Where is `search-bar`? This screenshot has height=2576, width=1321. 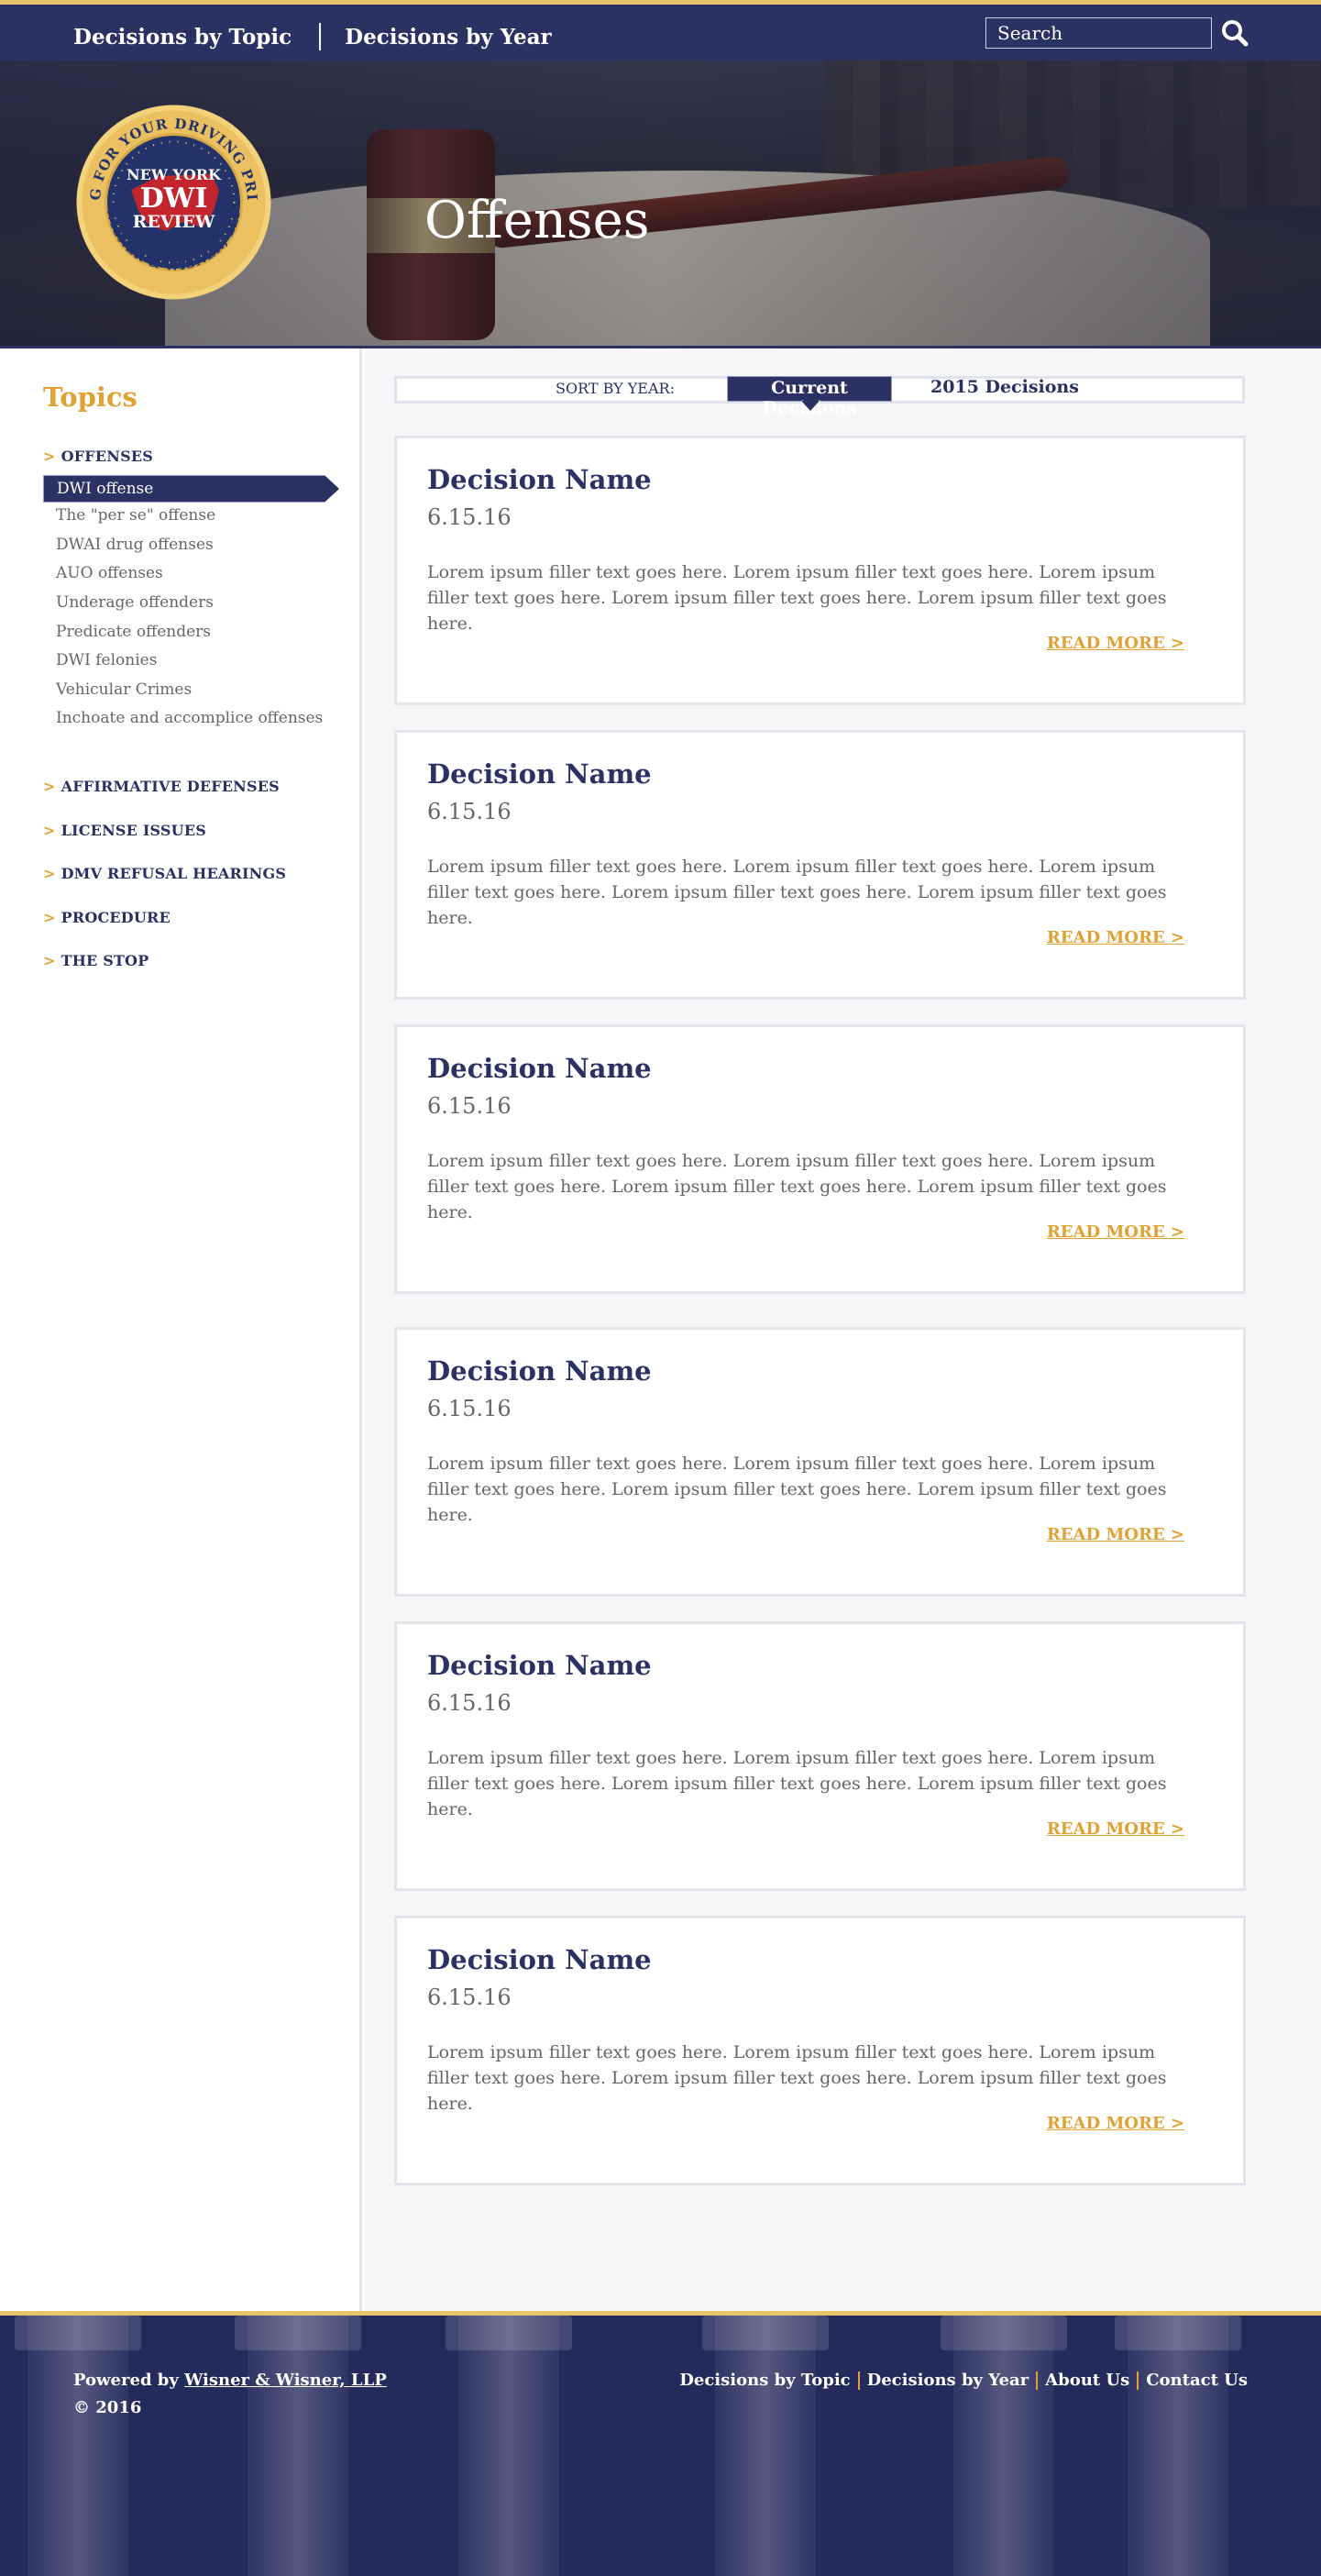
search-bar is located at coordinates (1117, 33).